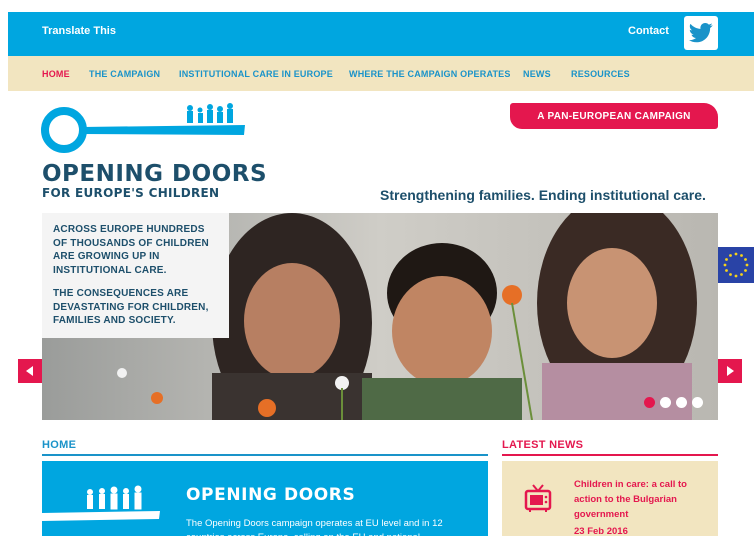 Image resolution: width=754 pixels, height=536 pixels. Describe the element at coordinates (271, 495) in the screenshot. I see `home-panel-title: OPENING DOORS` at that location.